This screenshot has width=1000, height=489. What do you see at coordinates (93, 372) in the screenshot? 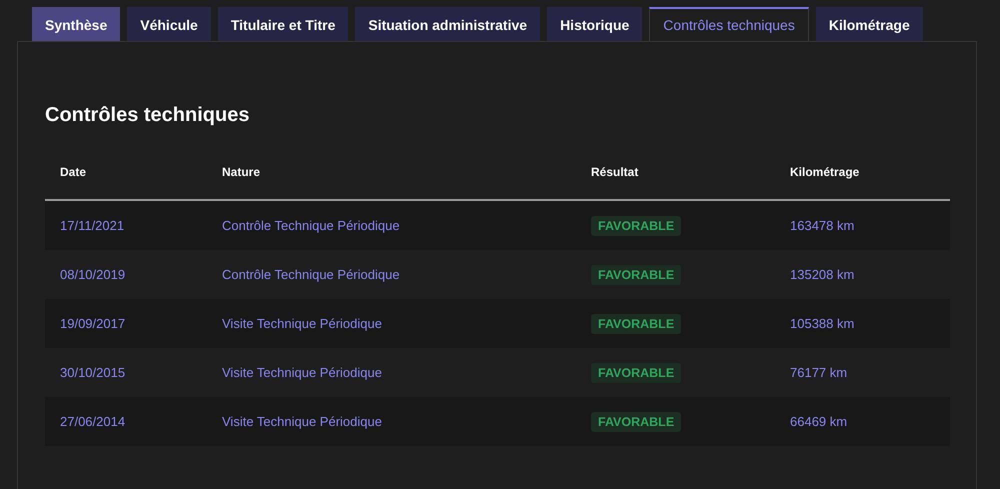
I see `date-text: 30/10/2015` at bounding box center [93, 372].